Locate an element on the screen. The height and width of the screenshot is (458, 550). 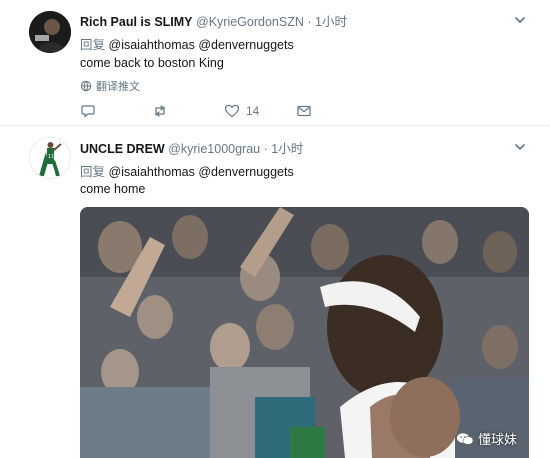
reply-icon is located at coordinates (88, 111).